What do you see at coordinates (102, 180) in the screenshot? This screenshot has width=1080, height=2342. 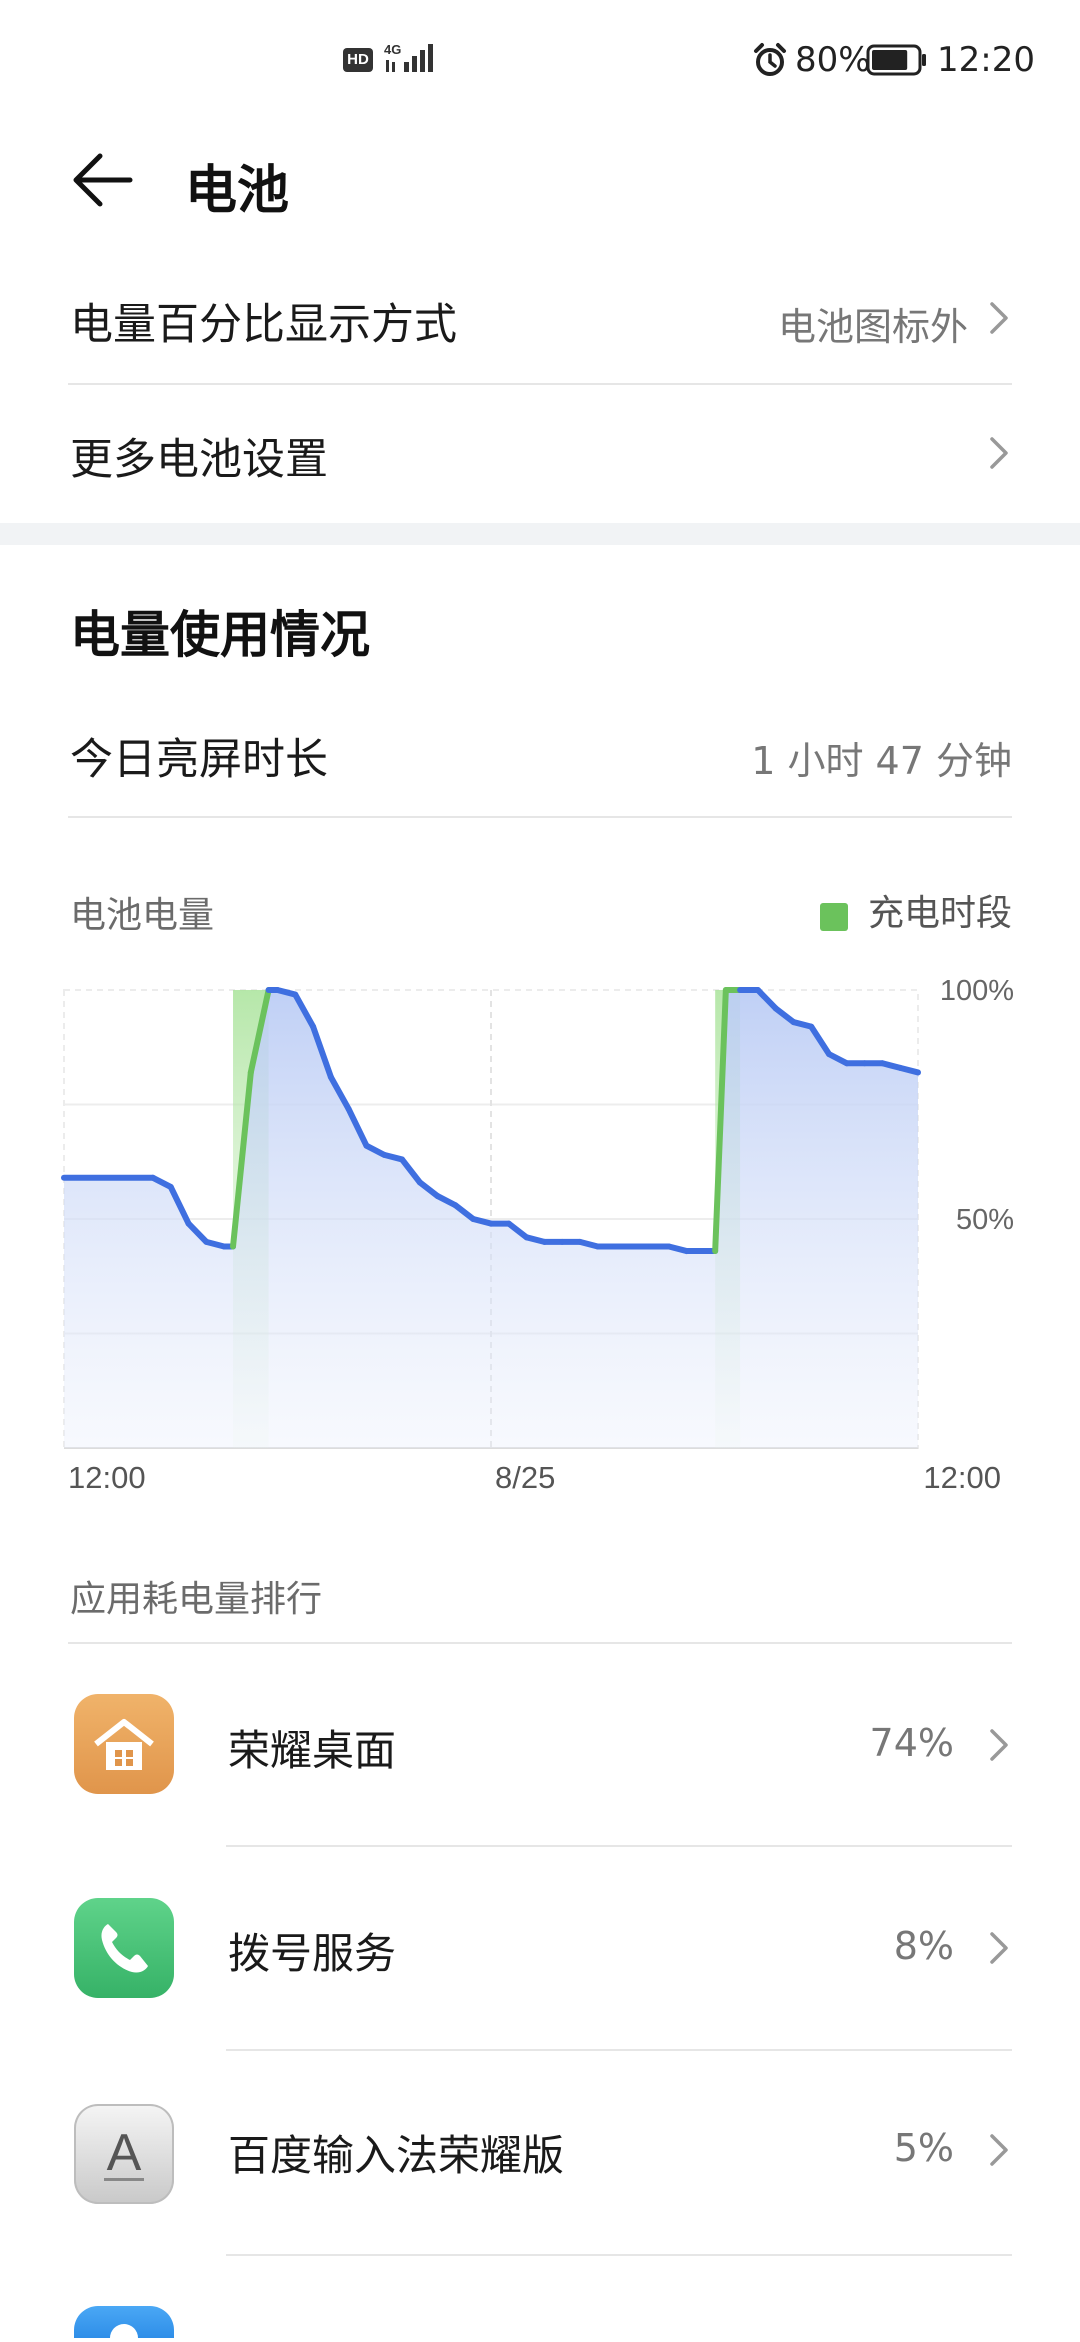 I see `back-arrow-icon` at bounding box center [102, 180].